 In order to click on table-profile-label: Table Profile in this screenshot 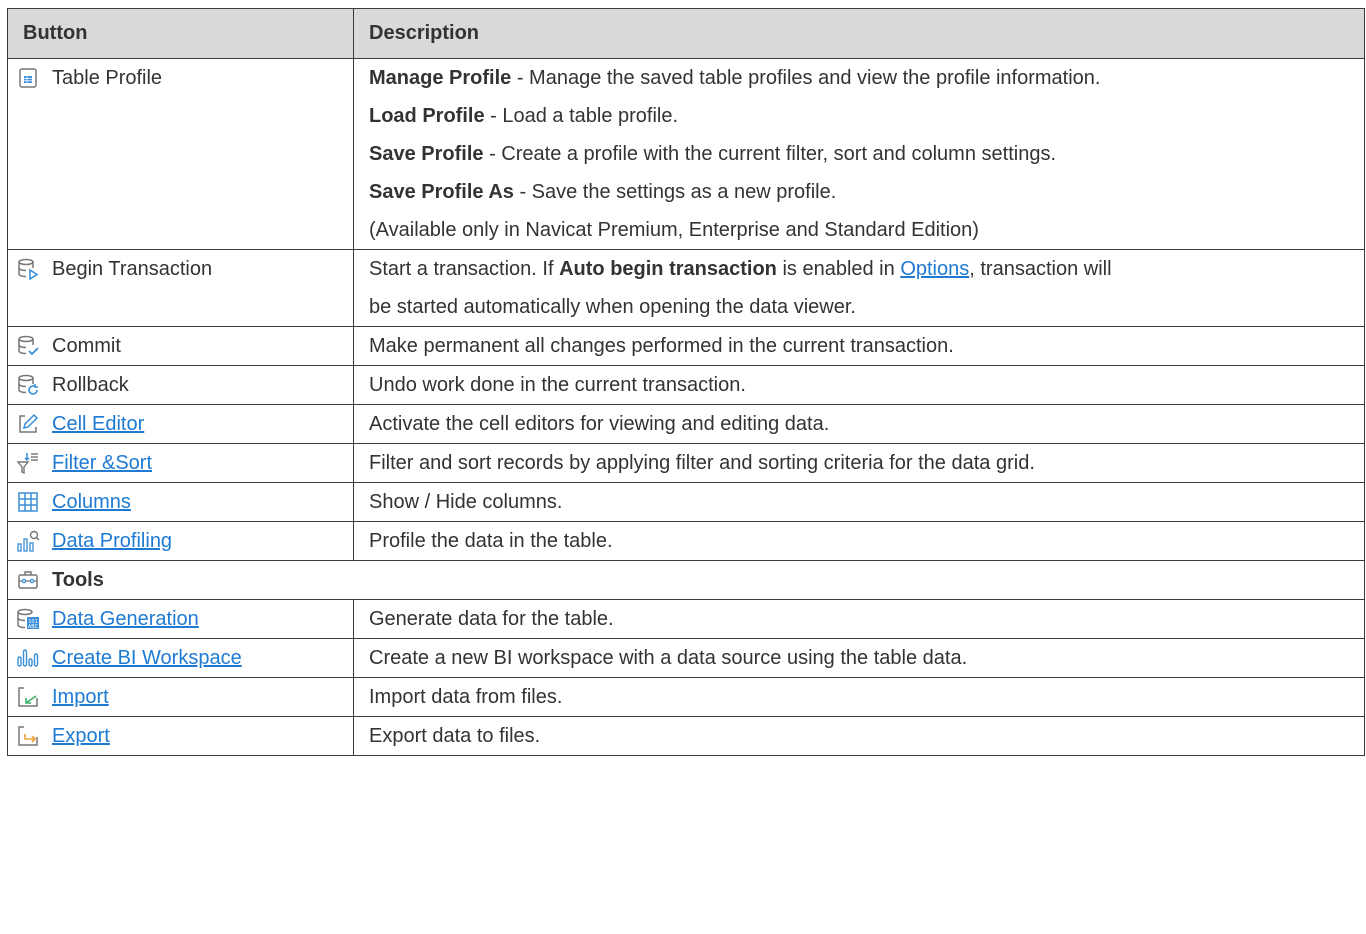, I will do `click(107, 77)`.